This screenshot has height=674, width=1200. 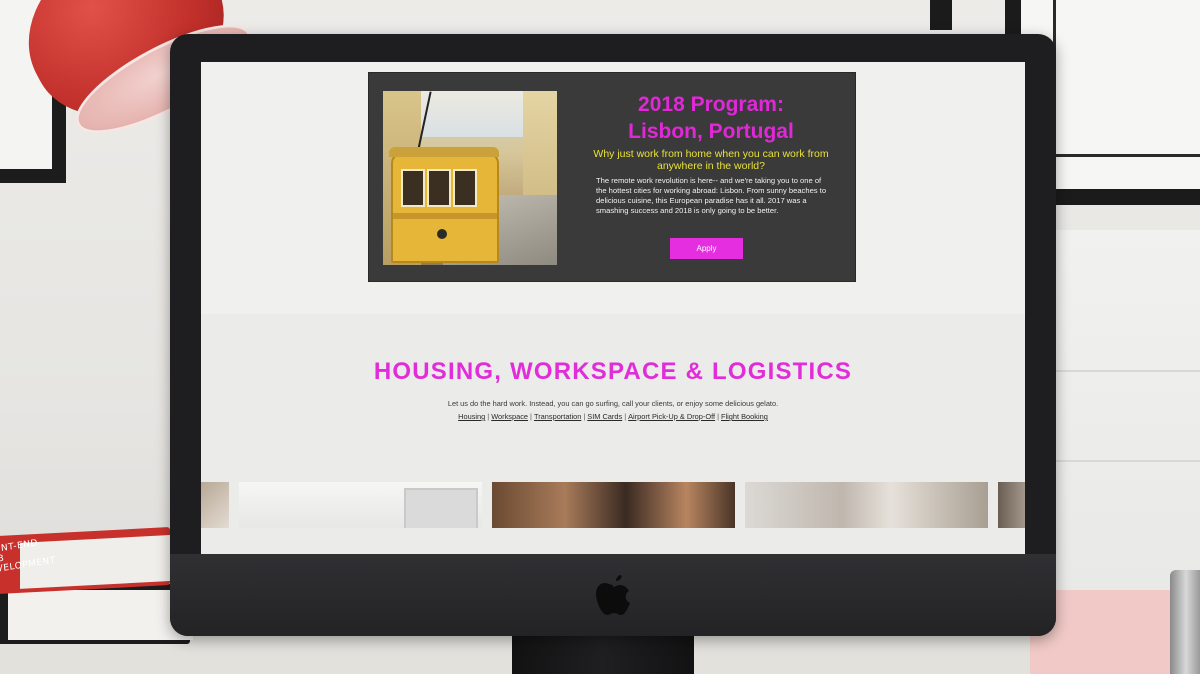 I want to click on metal-cup, so click(x=1185, y=622).